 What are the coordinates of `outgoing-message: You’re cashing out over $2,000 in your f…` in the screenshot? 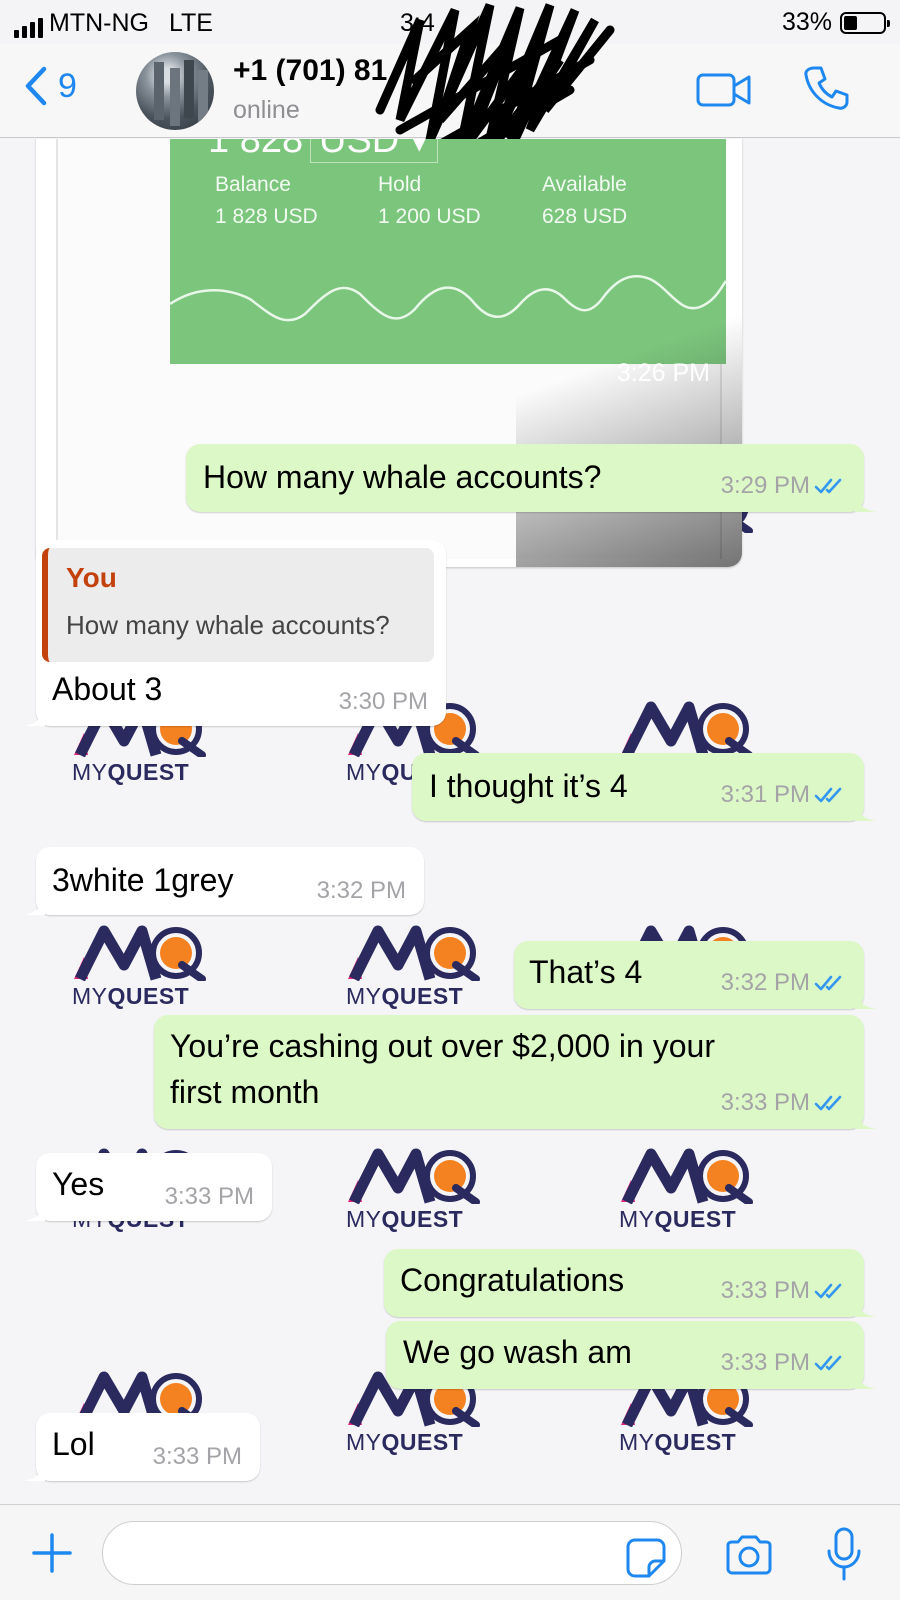 It's located at (515, 1072).